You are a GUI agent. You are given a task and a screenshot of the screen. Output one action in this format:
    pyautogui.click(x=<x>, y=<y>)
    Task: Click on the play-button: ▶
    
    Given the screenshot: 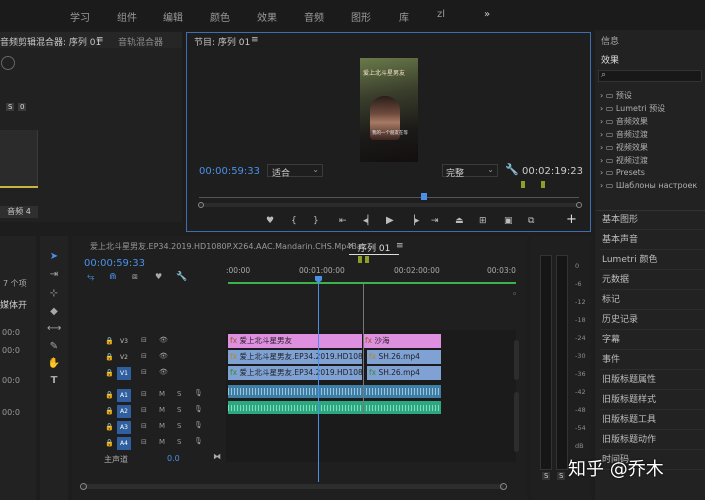 What is the action you would take?
    pyautogui.click(x=390, y=220)
    